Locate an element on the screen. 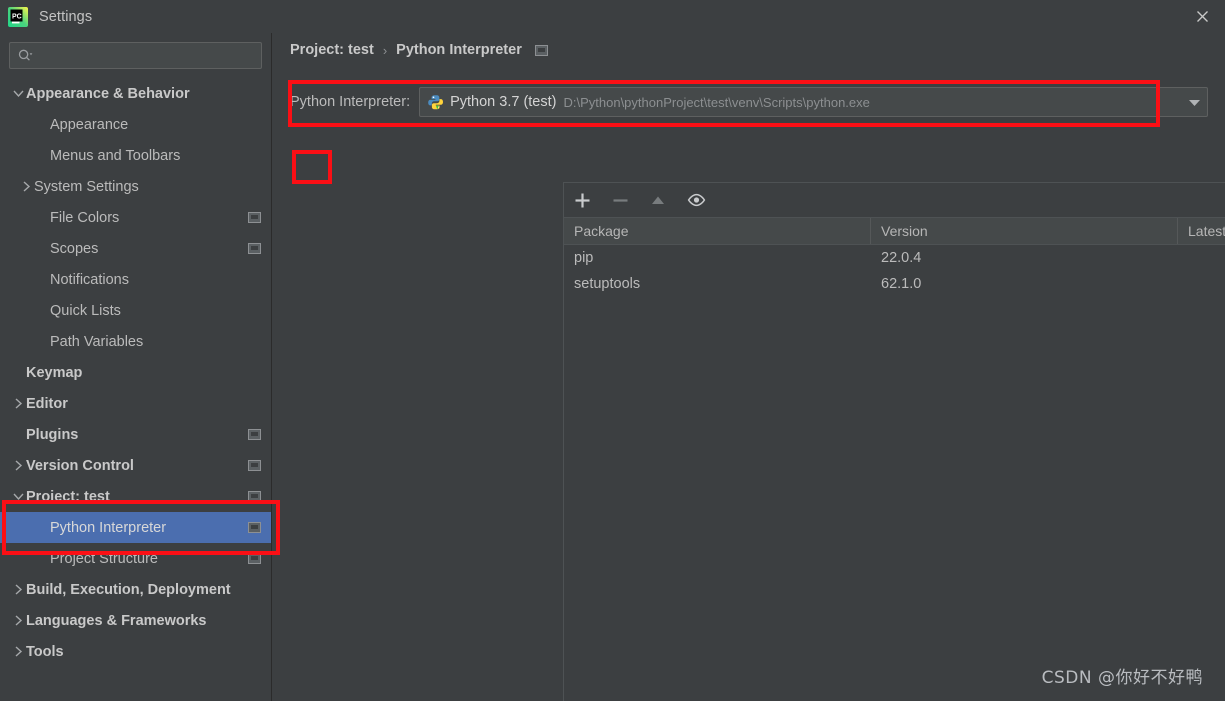  svg-text: PC is located at coordinates (17, 16).